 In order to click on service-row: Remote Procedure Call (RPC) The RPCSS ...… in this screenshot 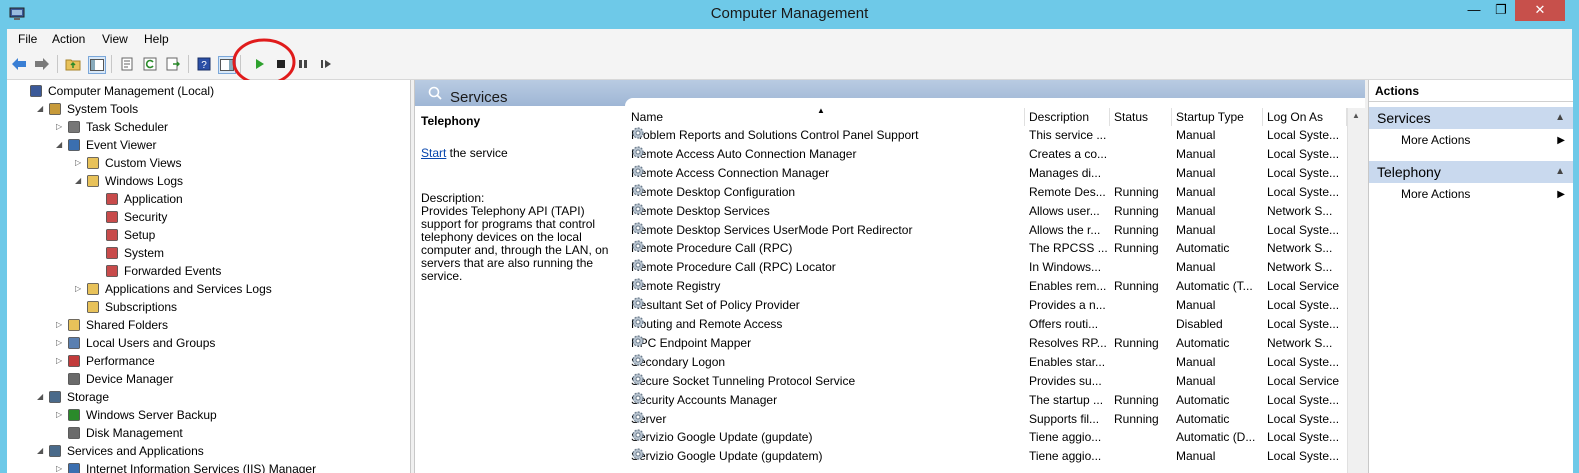, I will do `click(987, 248)`.